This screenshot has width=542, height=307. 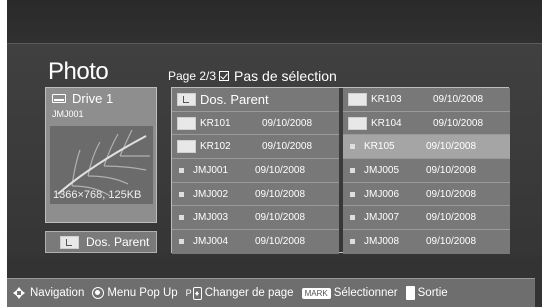 I want to click on page-key-icon: P, so click(x=193, y=293).